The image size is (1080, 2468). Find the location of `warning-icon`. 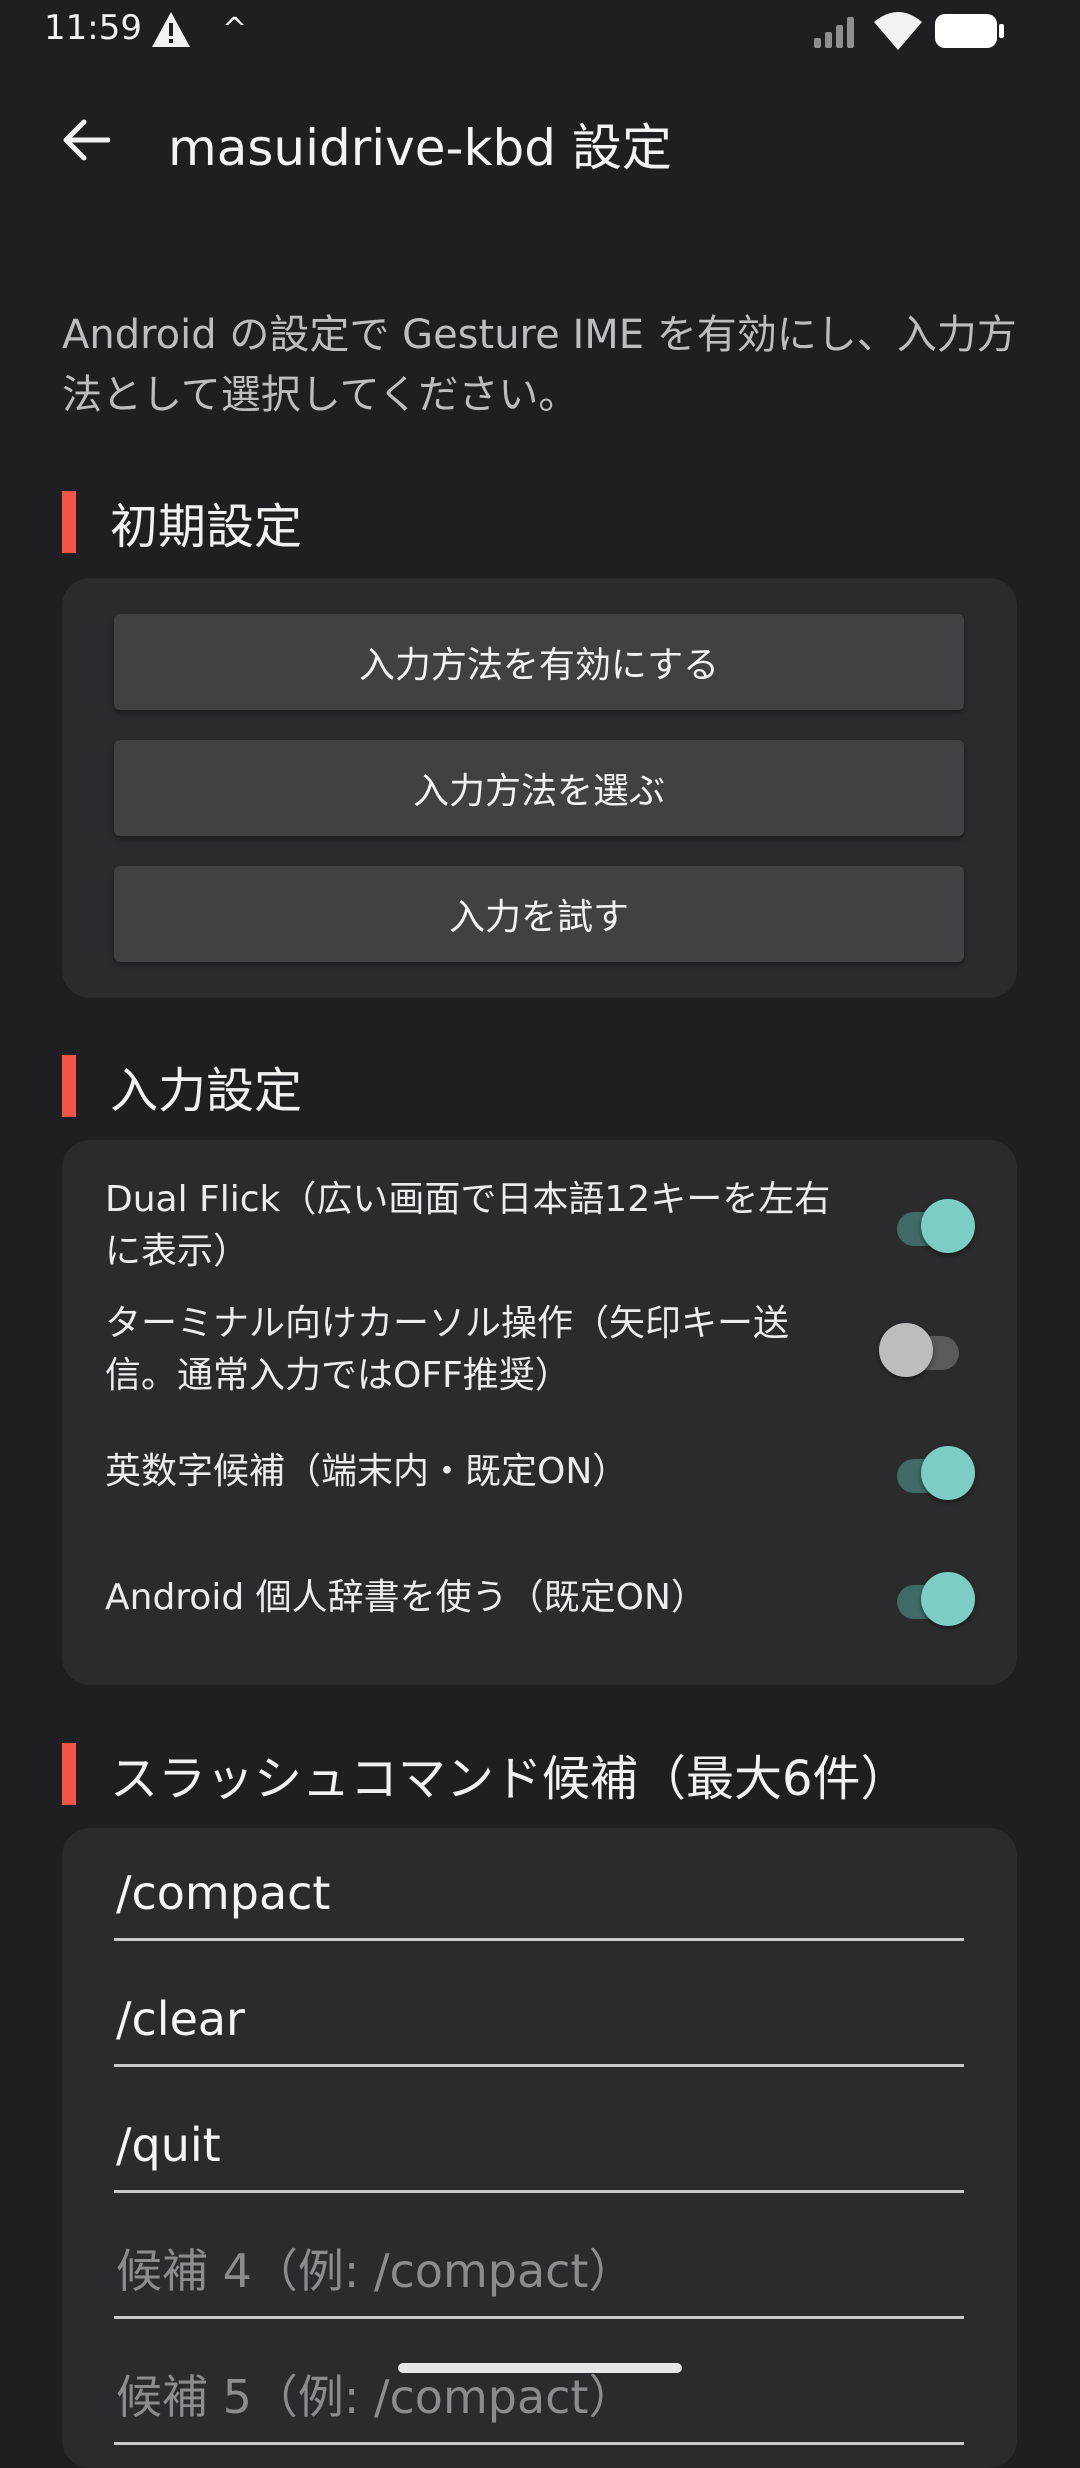

warning-icon is located at coordinates (171, 29).